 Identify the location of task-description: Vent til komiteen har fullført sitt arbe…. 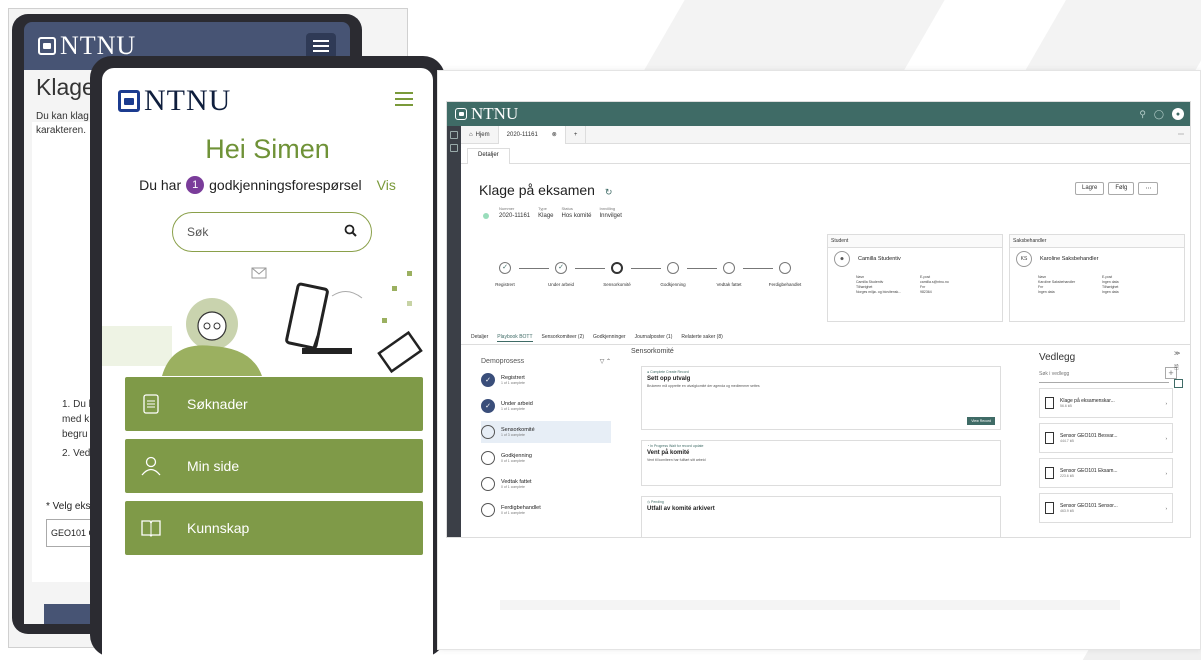
(676, 460).